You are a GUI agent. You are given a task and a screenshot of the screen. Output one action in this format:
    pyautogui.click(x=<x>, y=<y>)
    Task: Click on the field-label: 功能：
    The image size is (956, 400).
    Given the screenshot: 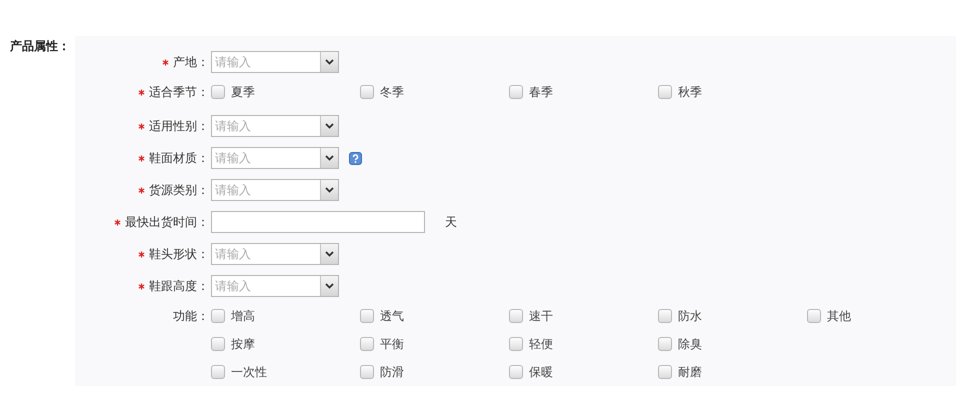 What is the action you would take?
    pyautogui.click(x=191, y=316)
    